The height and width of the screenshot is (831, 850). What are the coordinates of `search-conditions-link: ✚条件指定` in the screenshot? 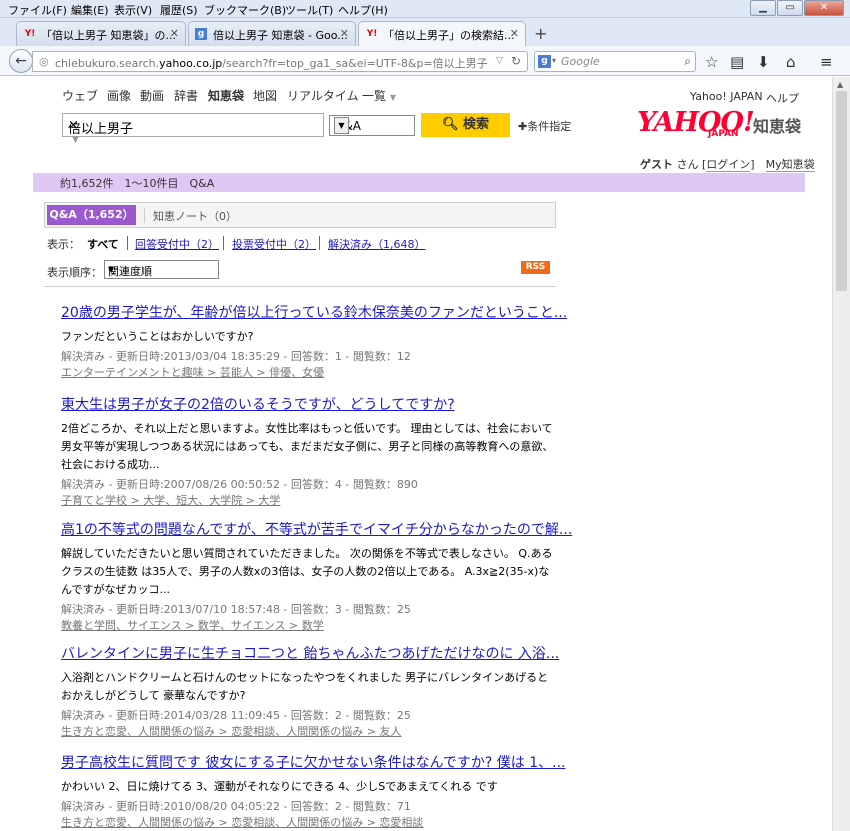 It's located at (544, 126).